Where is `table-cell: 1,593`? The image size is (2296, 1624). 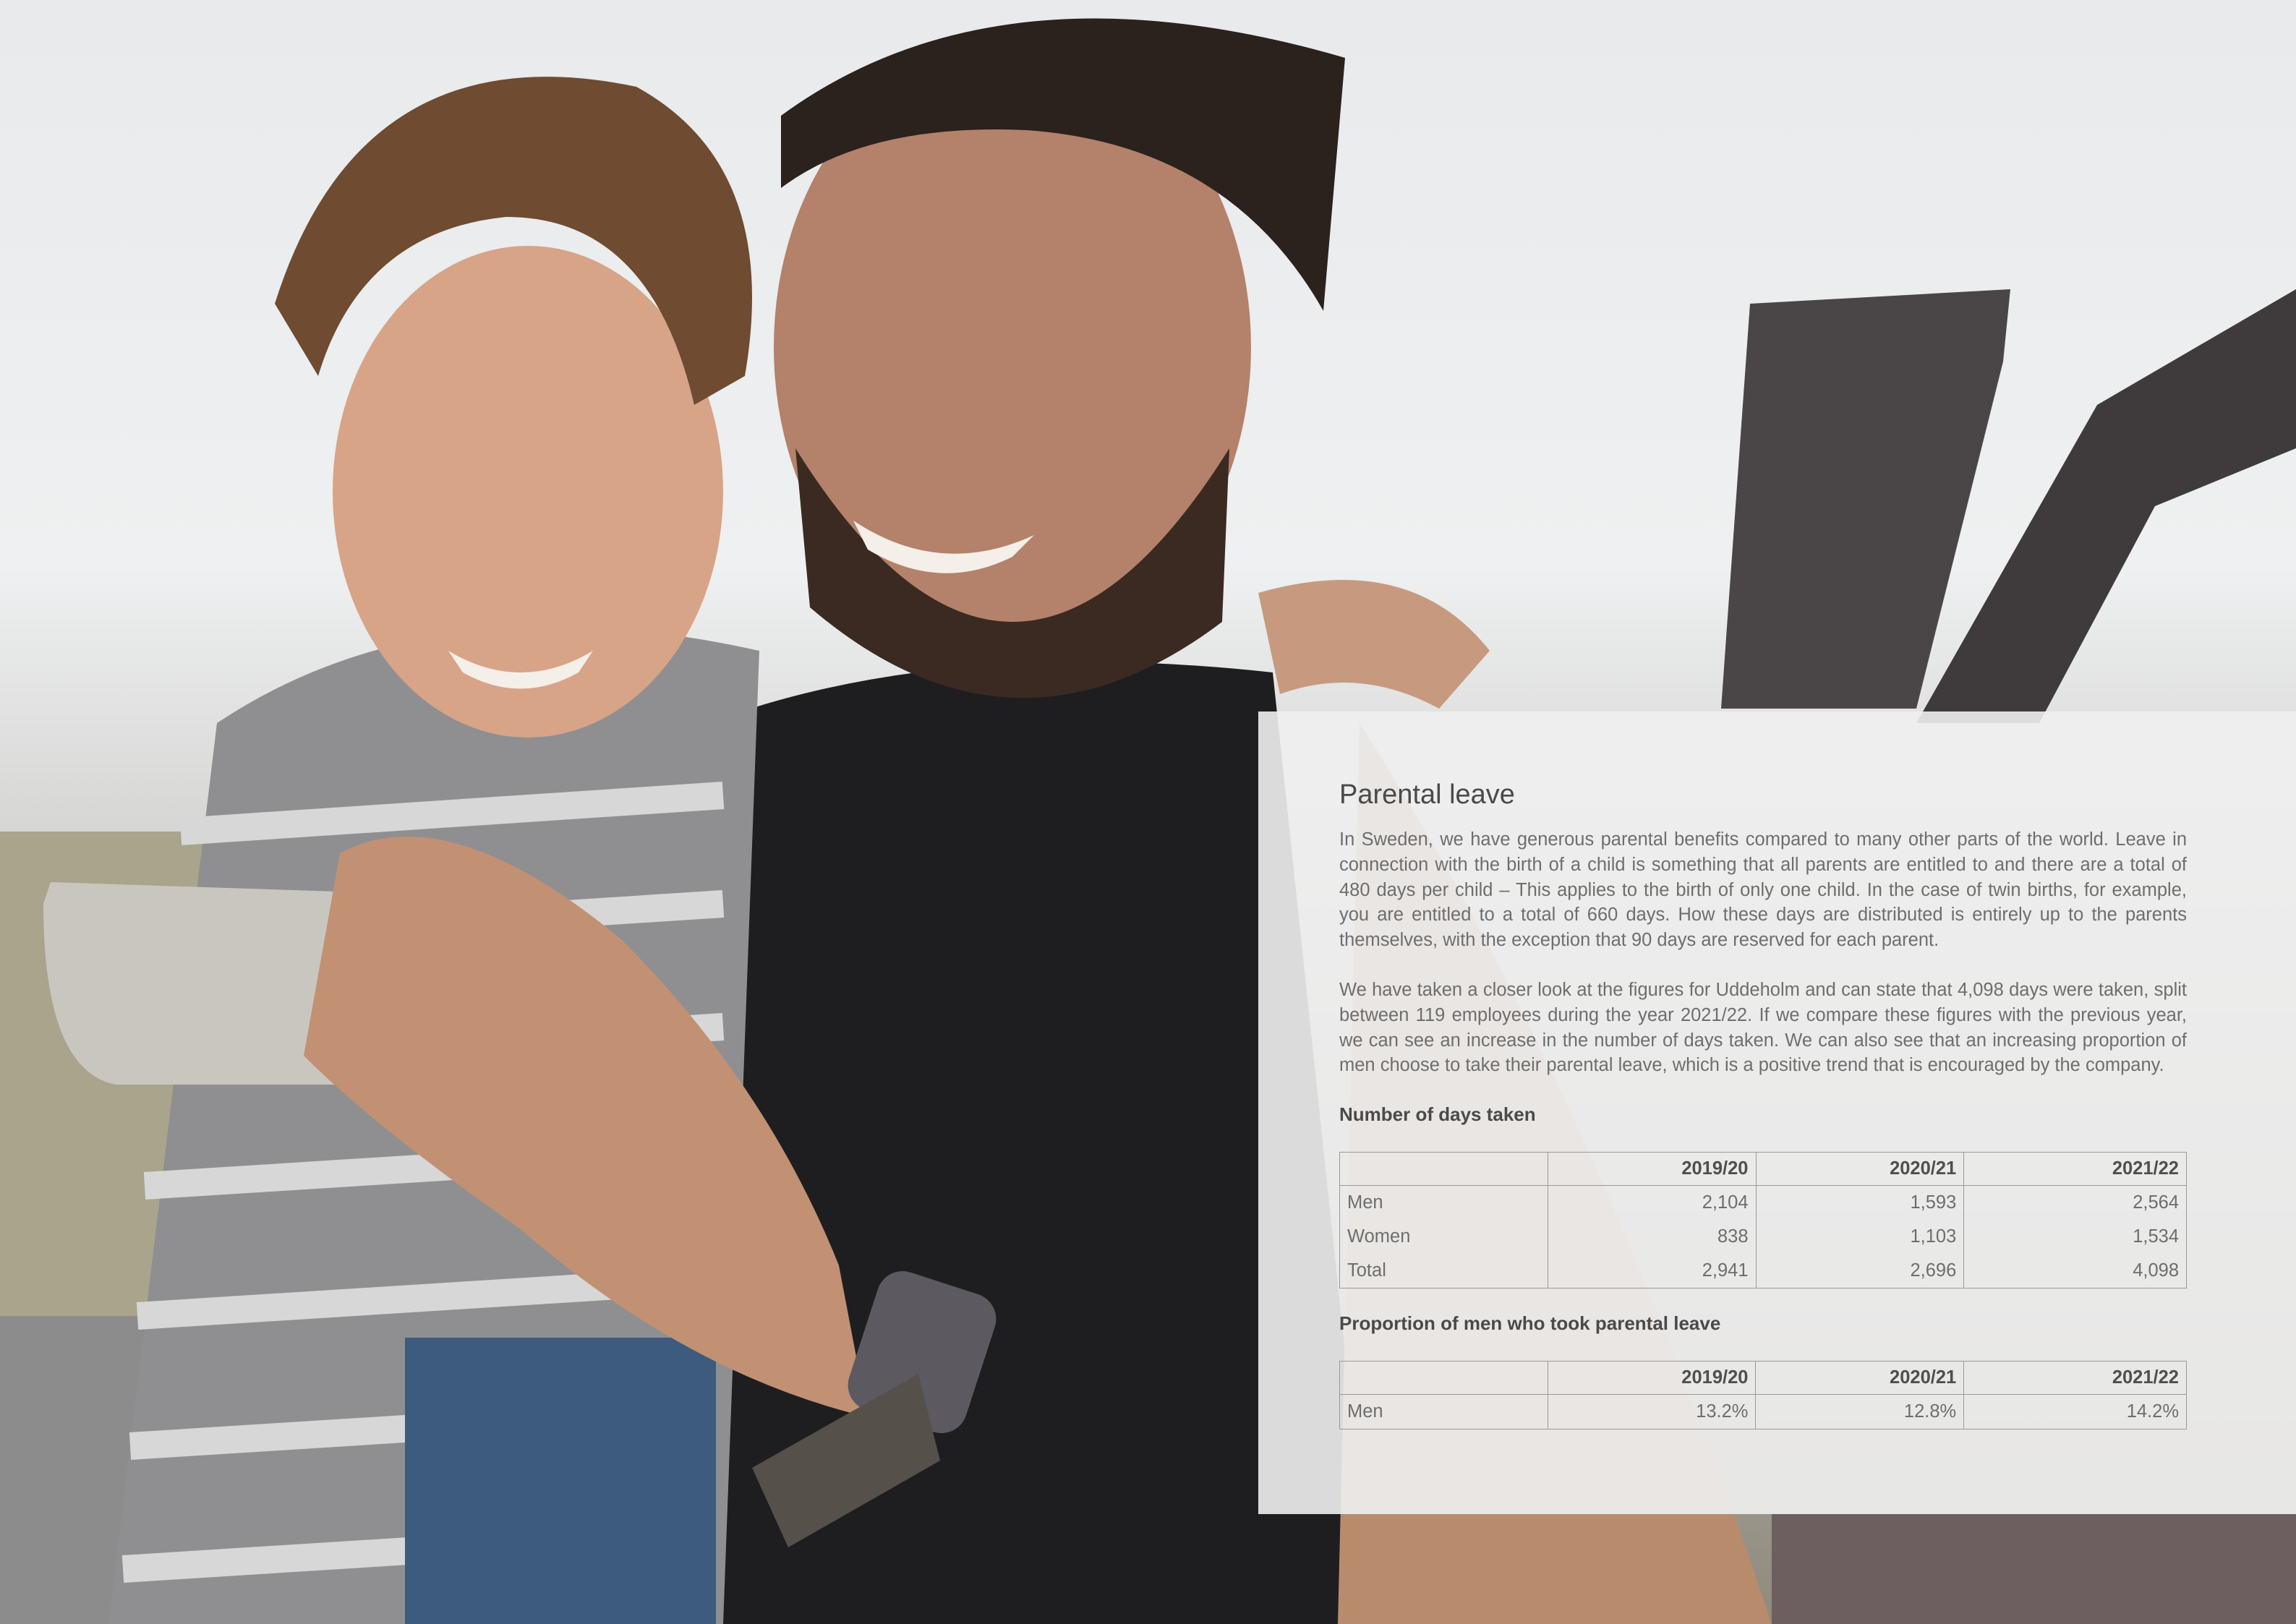 table-cell: 1,593 is located at coordinates (1860, 1203).